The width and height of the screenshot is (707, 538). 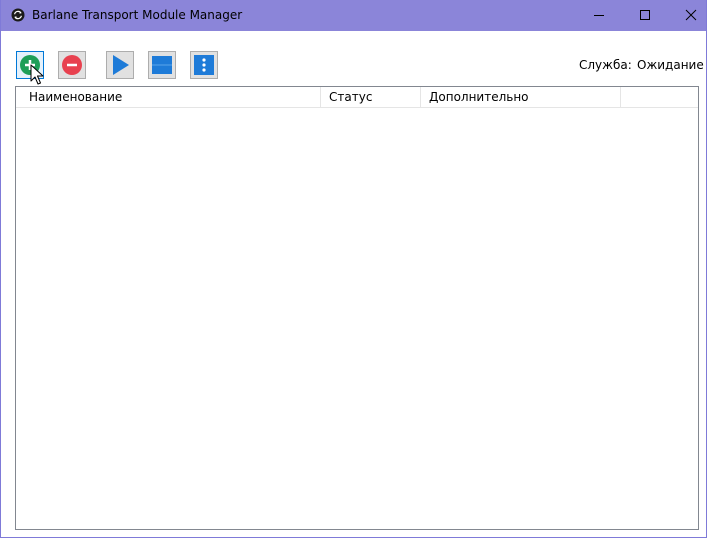 I want to click on more-options-button, so click(x=204, y=65).